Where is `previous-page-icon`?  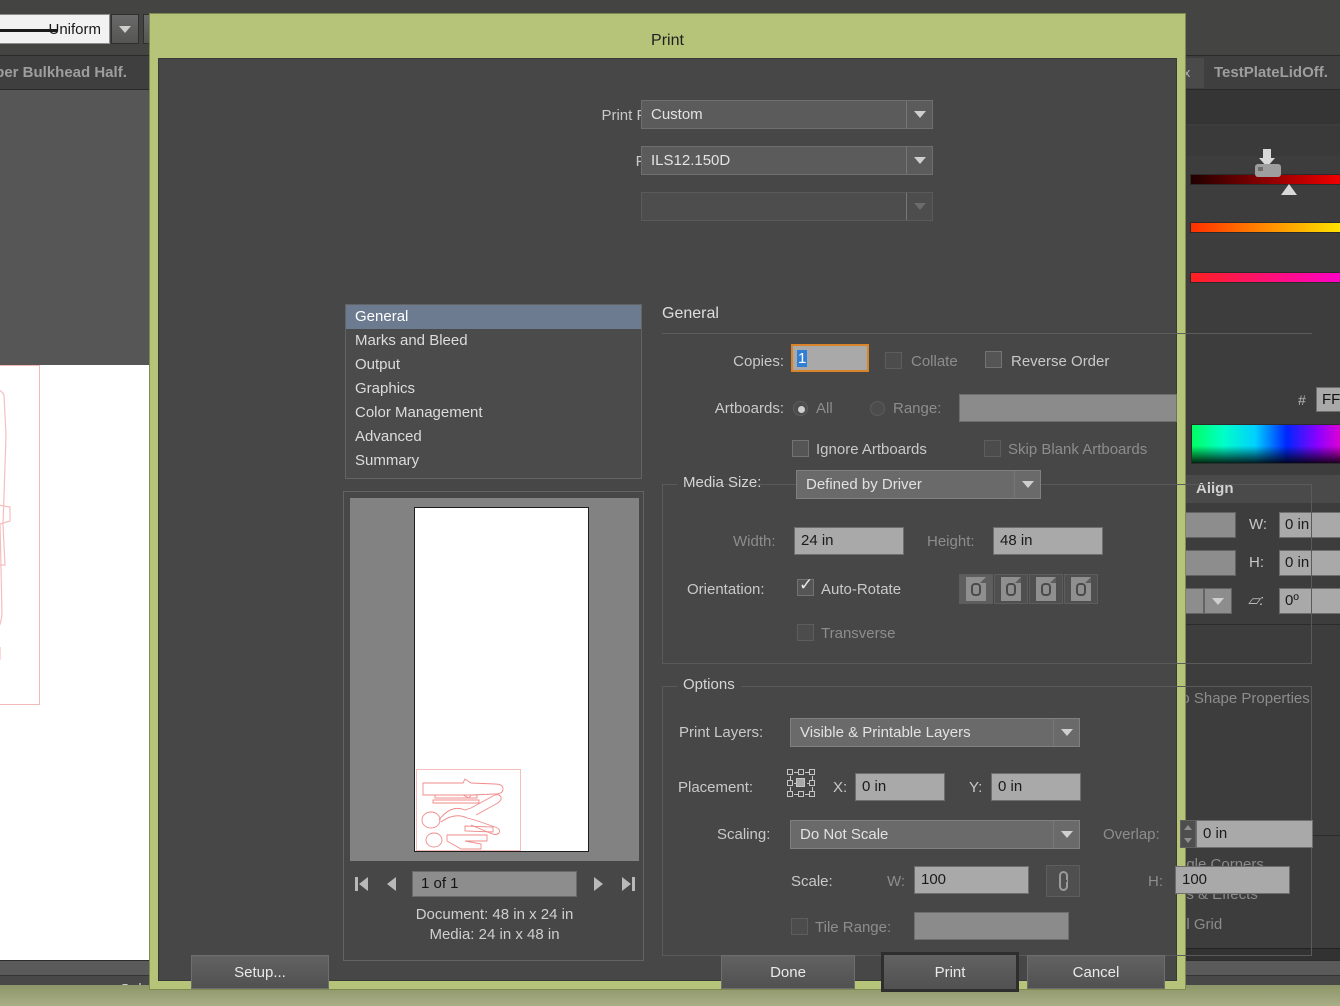 previous-page-icon is located at coordinates (391, 884).